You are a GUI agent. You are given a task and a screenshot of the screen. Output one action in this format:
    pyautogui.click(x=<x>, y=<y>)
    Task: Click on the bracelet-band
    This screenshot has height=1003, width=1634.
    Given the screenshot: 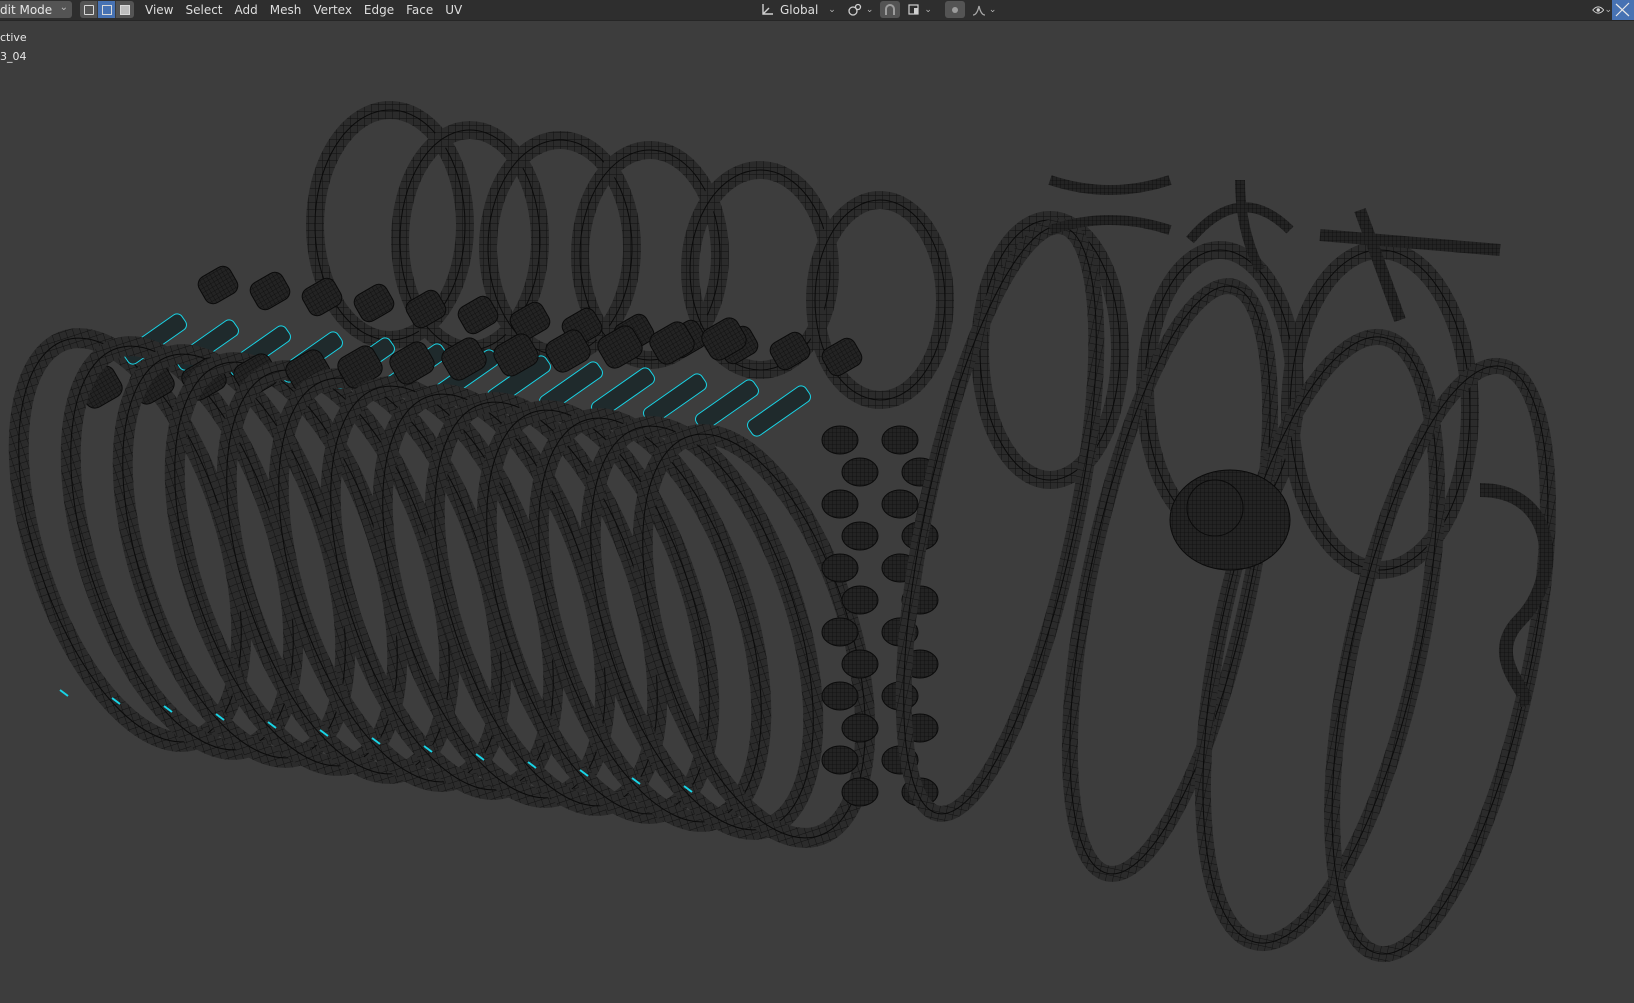 What is the action you would take?
    pyautogui.click(x=1170, y=580)
    